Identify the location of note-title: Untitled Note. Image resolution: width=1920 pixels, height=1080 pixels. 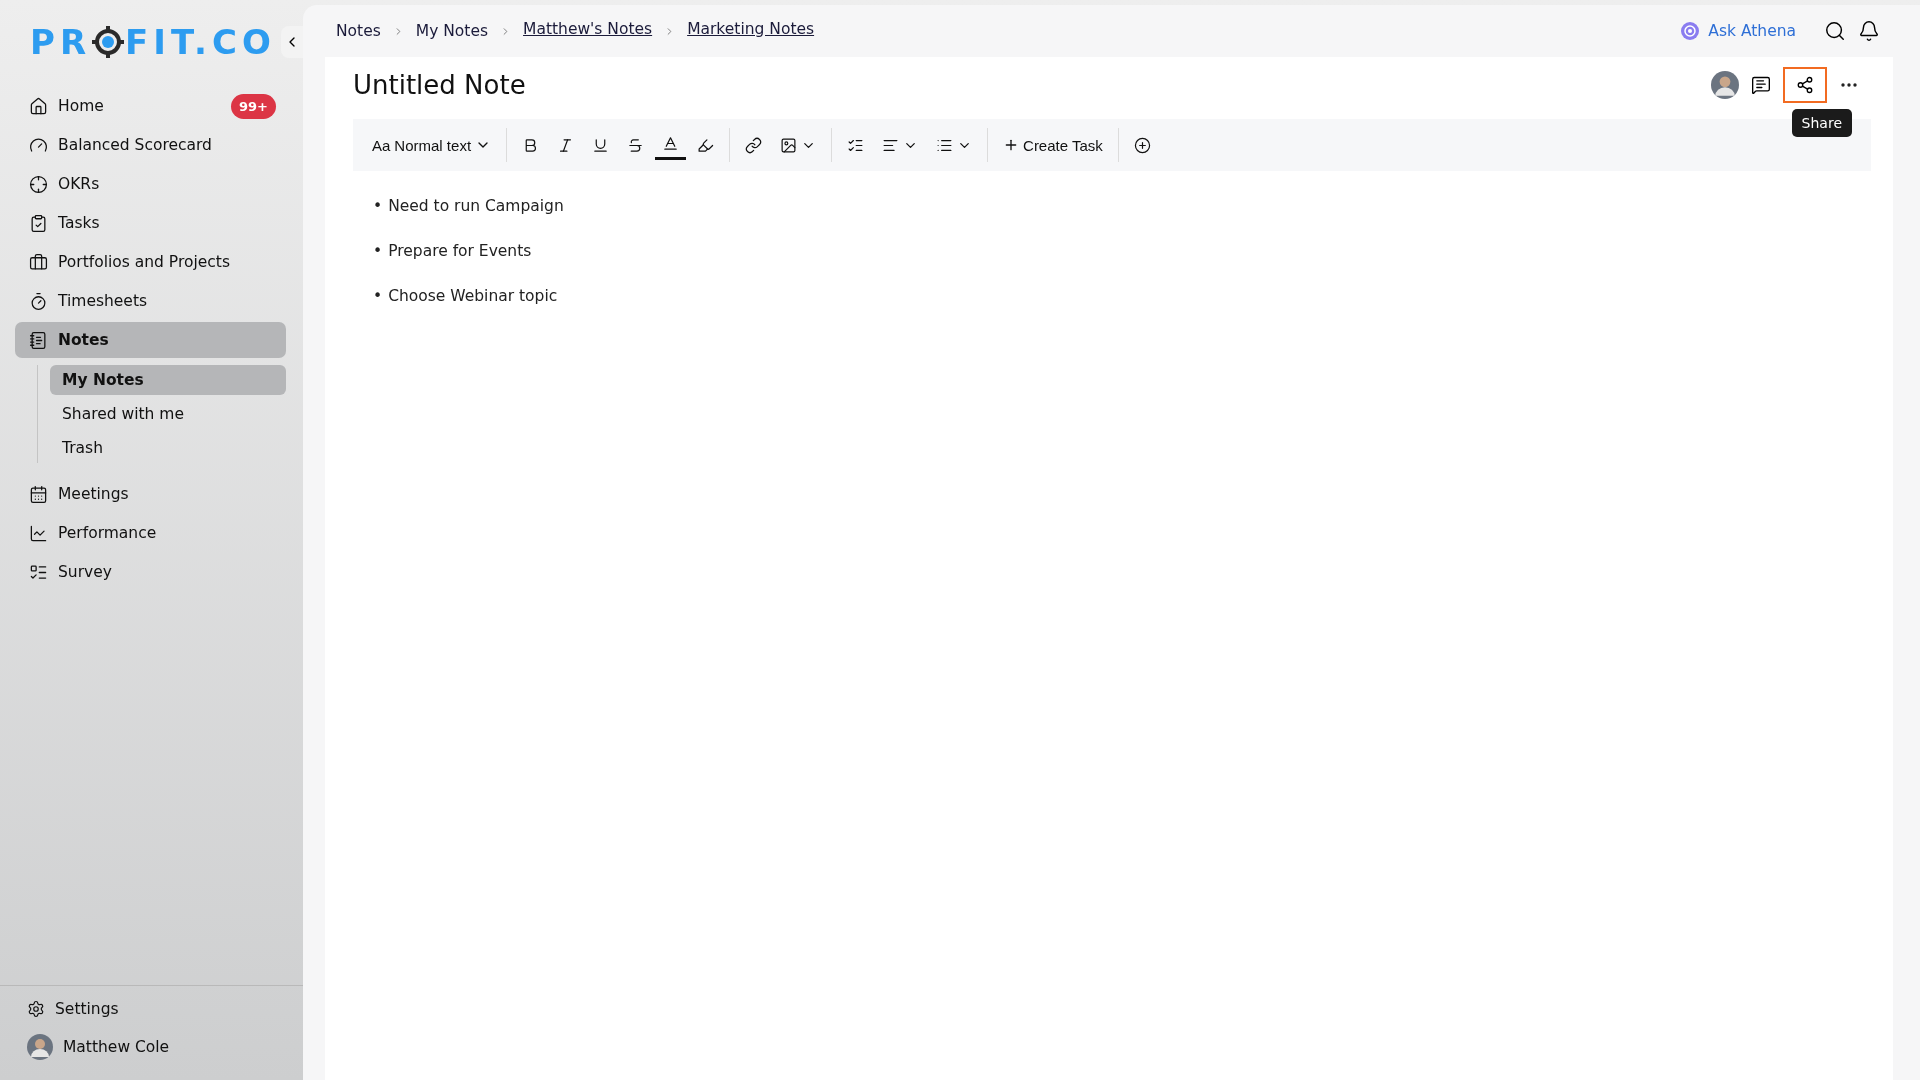
(1032, 85).